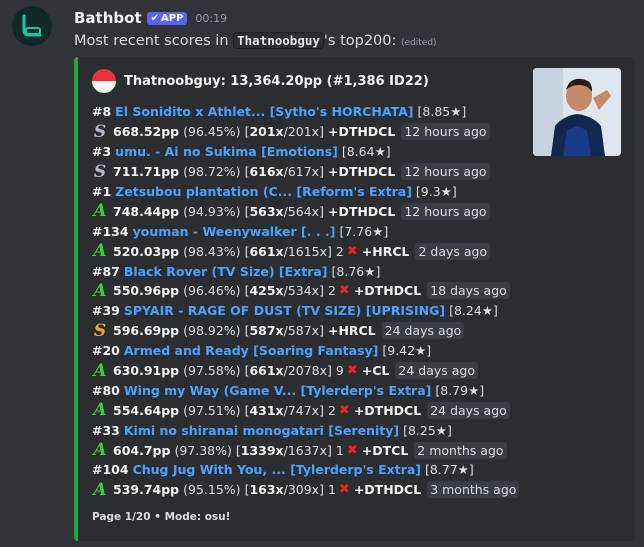  What do you see at coordinates (276, 81) in the screenshot?
I see `embed-author-name: Thatnoobguy: 13,364.20pp (#1,386 ID22)` at bounding box center [276, 81].